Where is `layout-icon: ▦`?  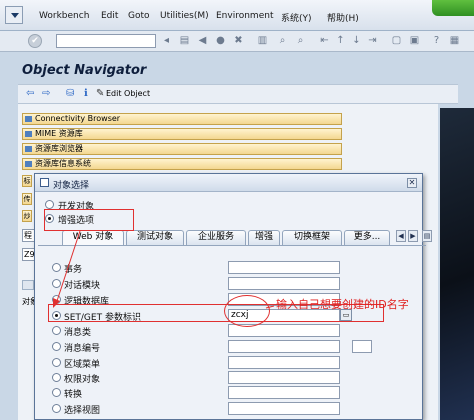
layout-icon: ▦ is located at coordinates (454, 40).